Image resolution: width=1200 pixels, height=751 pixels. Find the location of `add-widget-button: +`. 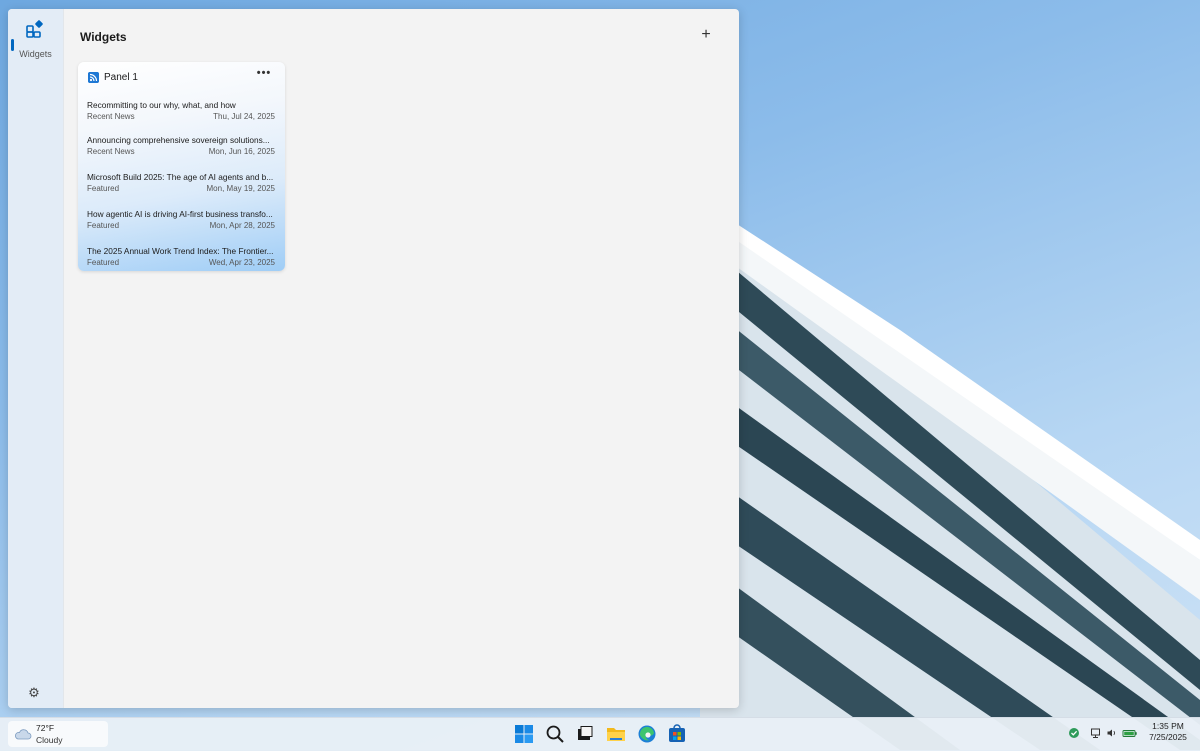

add-widget-button: + is located at coordinates (706, 35).